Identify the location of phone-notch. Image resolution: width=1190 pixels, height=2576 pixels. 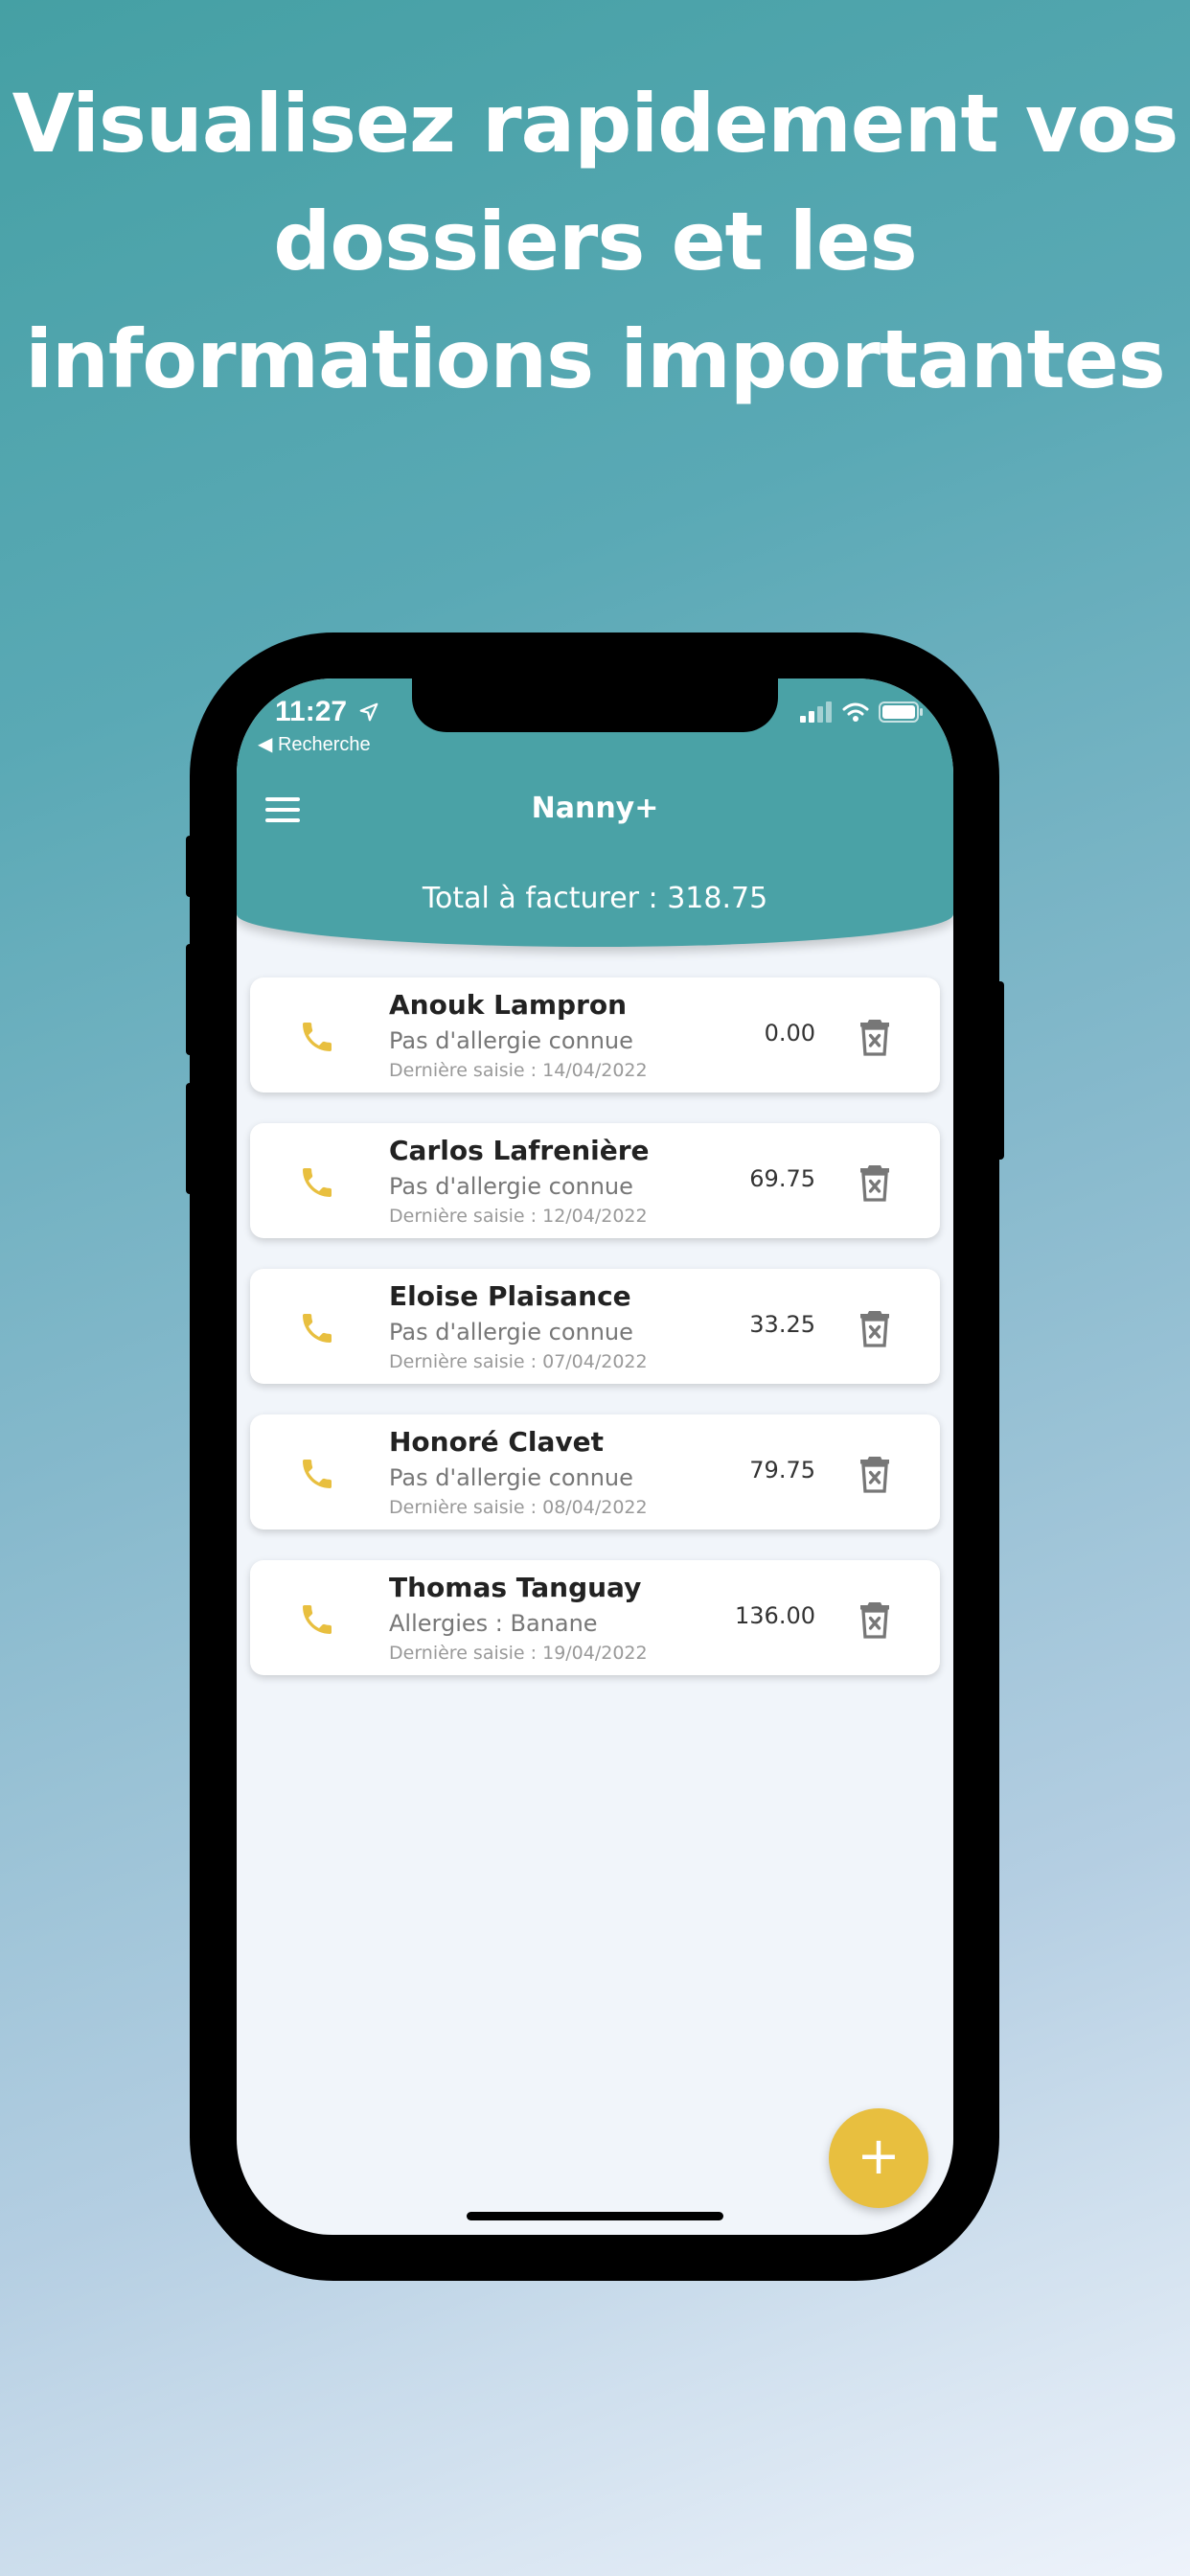
(595, 705).